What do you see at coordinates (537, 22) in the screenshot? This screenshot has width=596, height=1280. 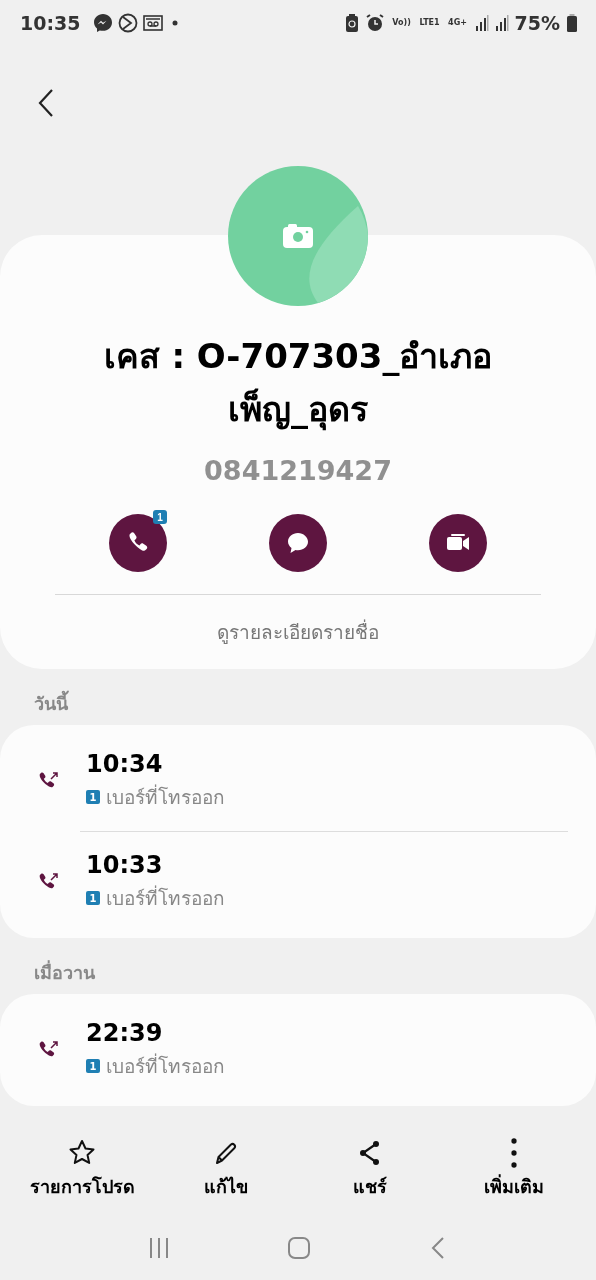 I see `battery-percent: 75%` at bounding box center [537, 22].